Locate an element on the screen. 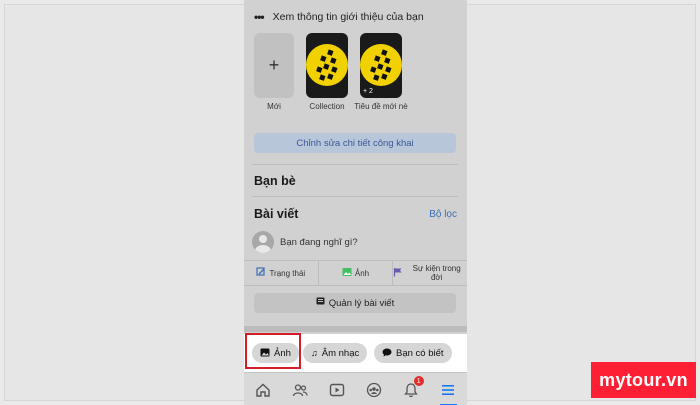 Image resolution: width=700 pixels, height=405 pixels. chip-did-you-know: Bạn có biết is located at coordinates (413, 353).